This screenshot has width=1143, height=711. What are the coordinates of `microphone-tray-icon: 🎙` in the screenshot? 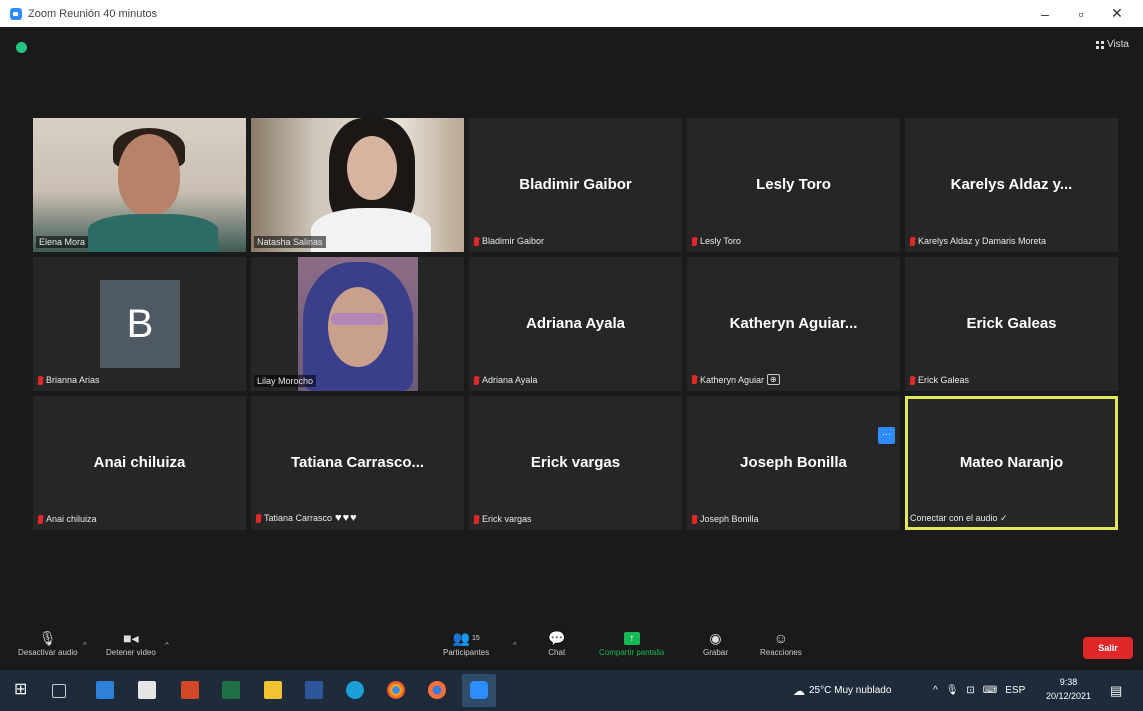 It's located at (952, 690).